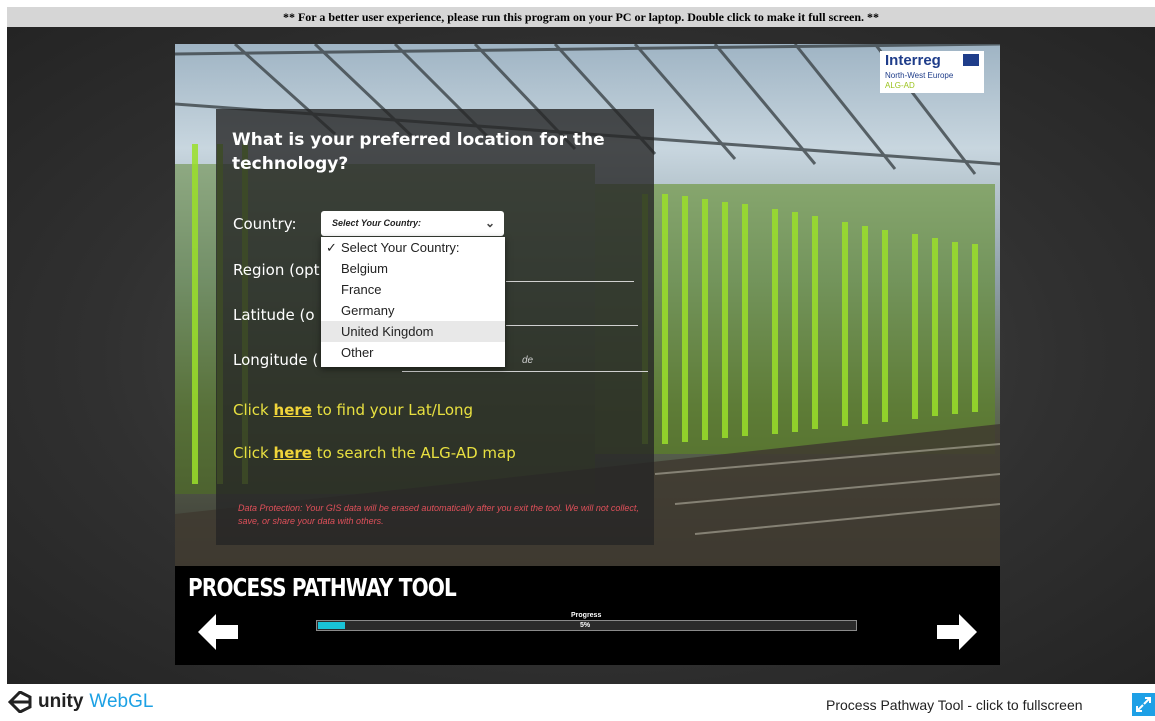 The image size is (1155, 721). I want to click on country-option: Other, so click(413, 352).